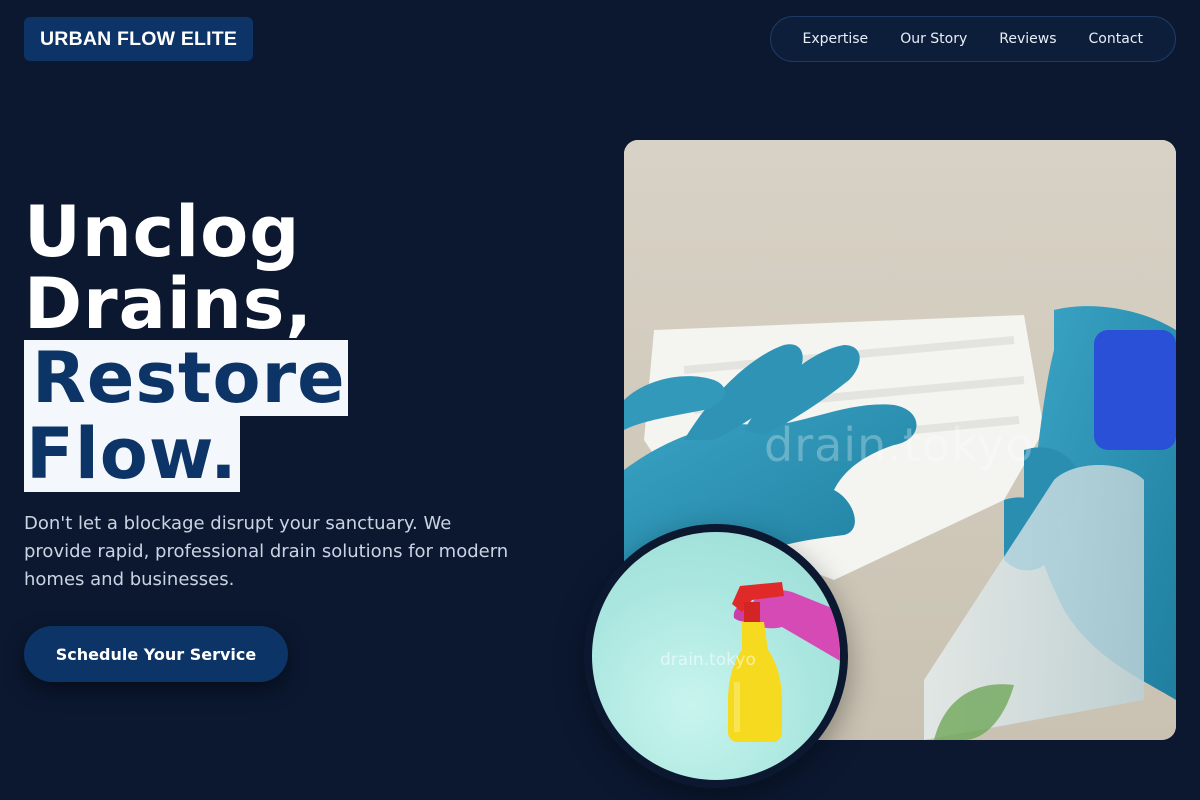 The image size is (1200, 800). What do you see at coordinates (899, 445) in the screenshot?
I see `photo-watermark: drain.tokyo` at bounding box center [899, 445].